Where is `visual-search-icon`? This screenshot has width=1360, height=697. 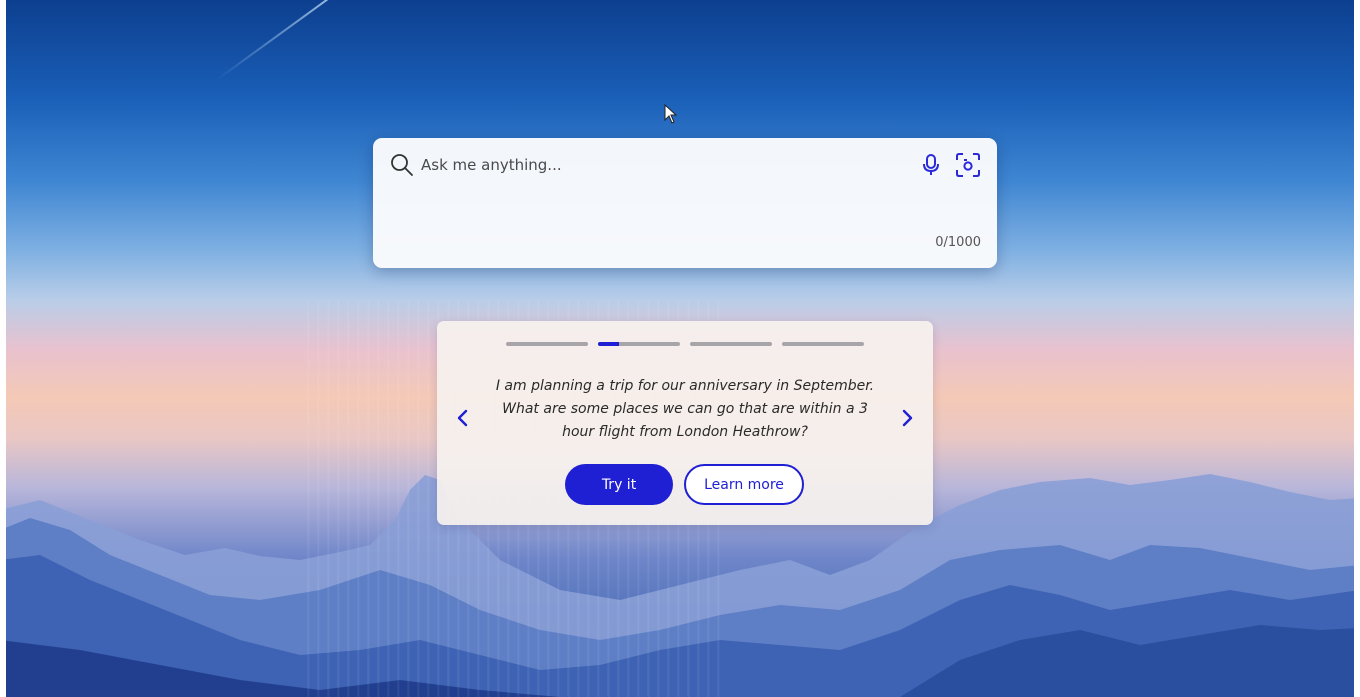
visual-search-icon is located at coordinates (968, 165).